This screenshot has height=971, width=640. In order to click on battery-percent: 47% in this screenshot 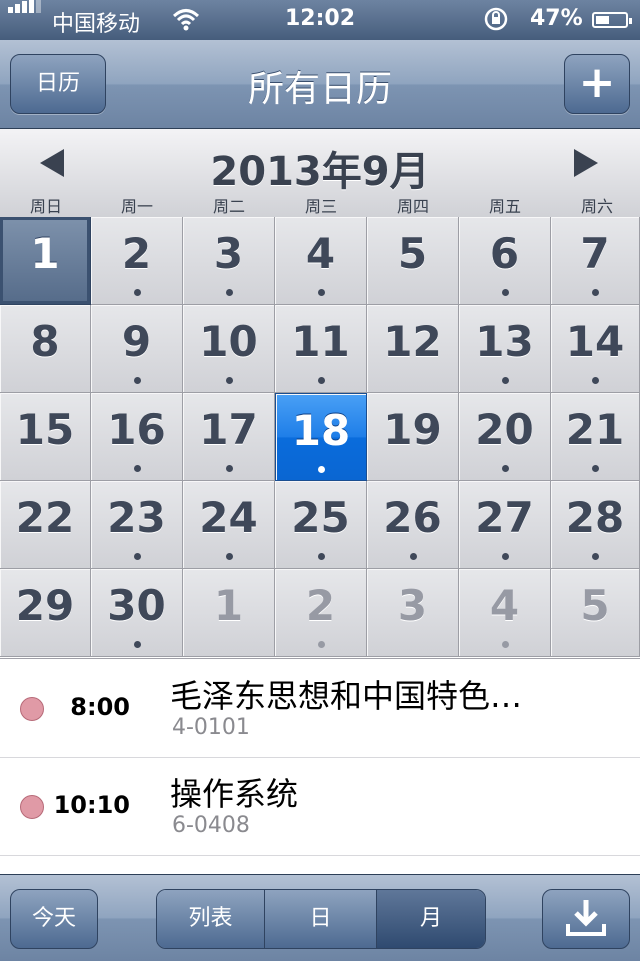, I will do `click(556, 18)`.